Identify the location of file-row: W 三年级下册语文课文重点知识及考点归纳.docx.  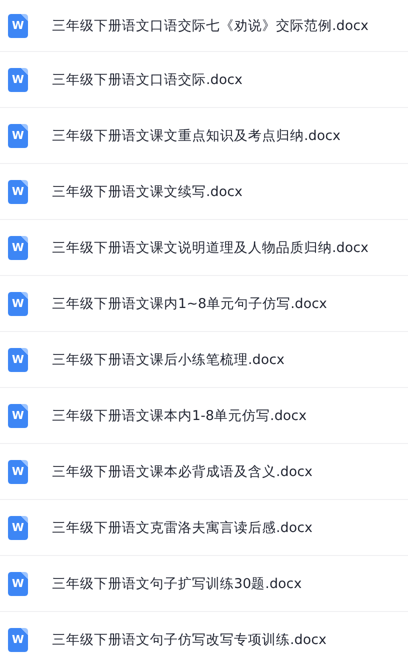
(204, 136).